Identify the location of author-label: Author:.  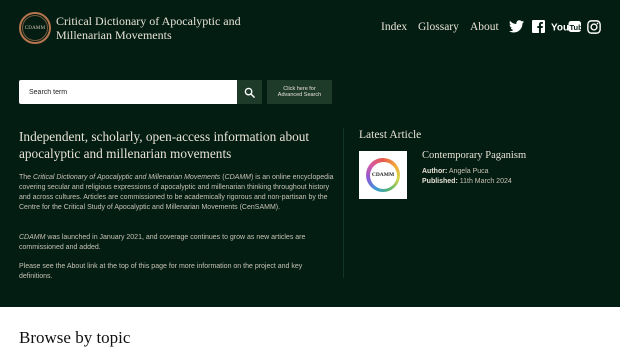
(435, 171).